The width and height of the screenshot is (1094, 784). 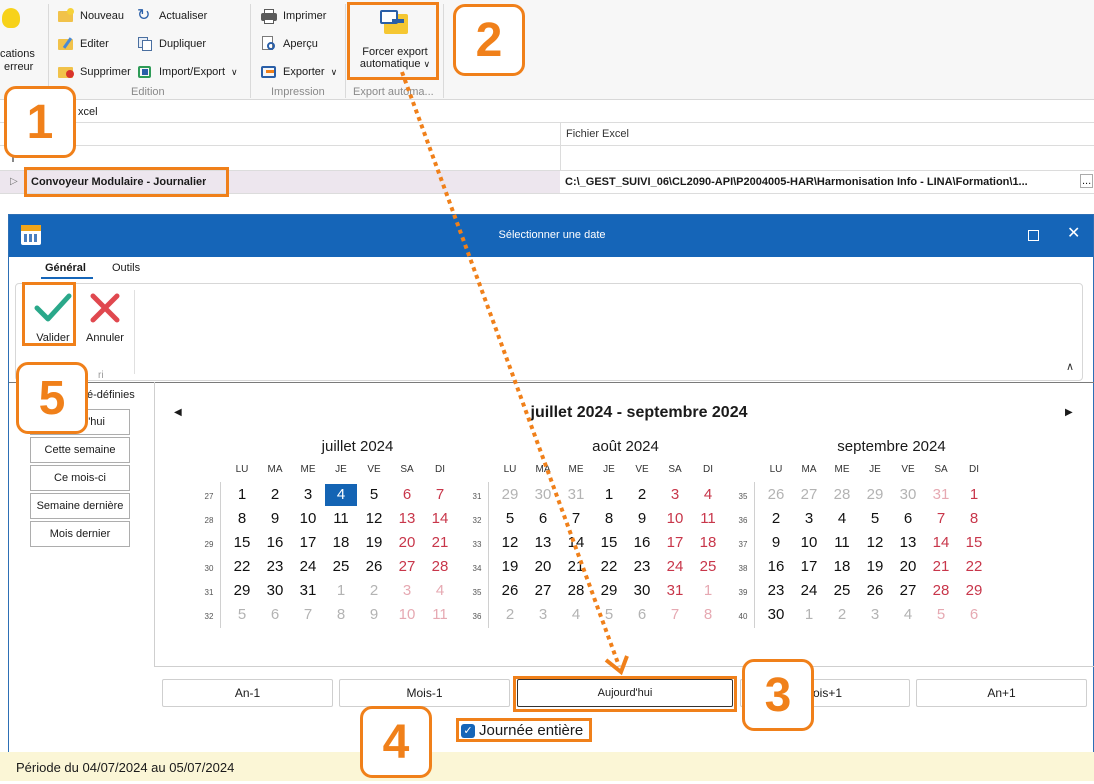 I want to click on callout-2: 2, so click(x=489, y=40).